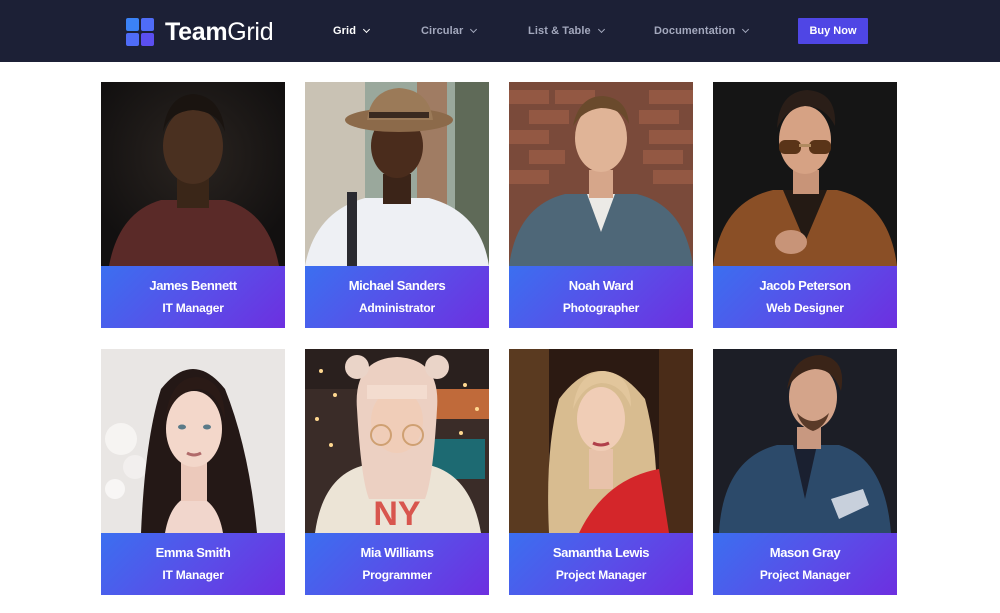  Describe the element at coordinates (601, 552) in the screenshot. I see `team-member-name: Samantha Lewis` at that location.